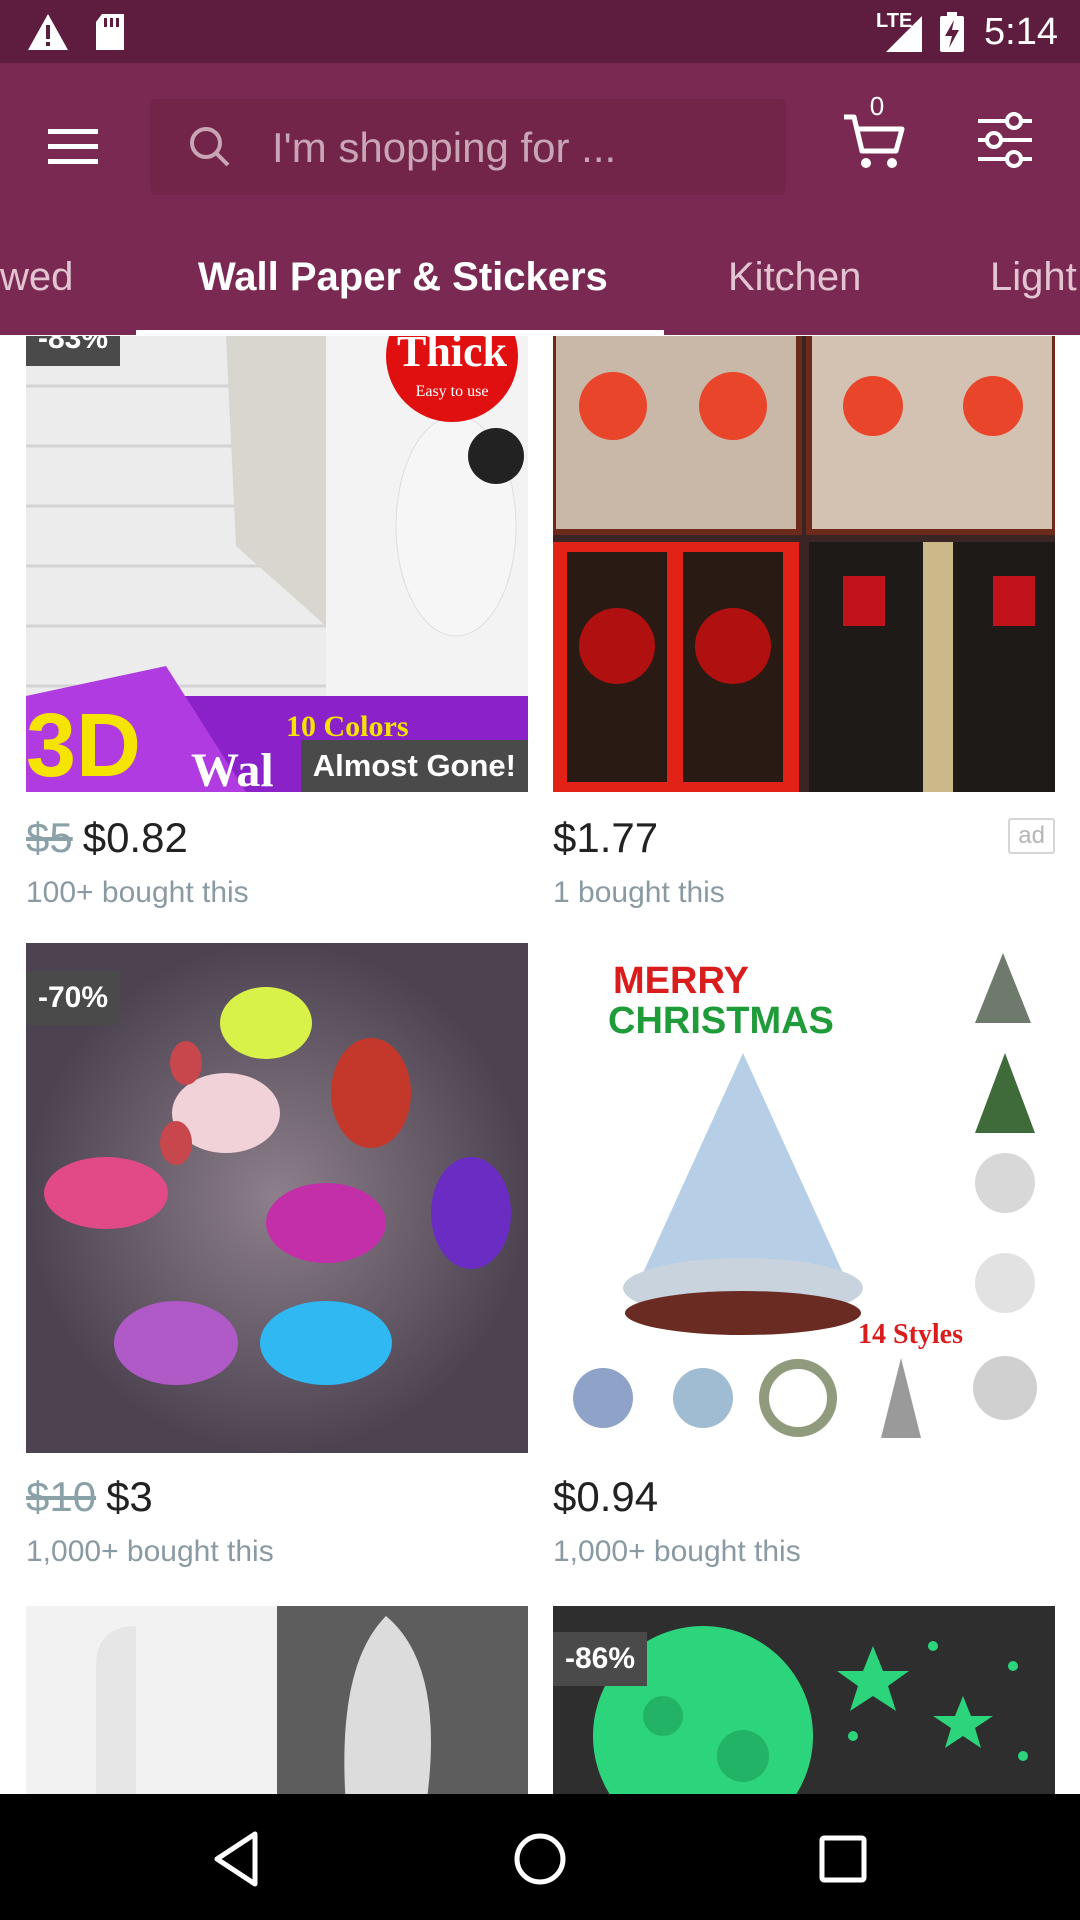  Describe the element at coordinates (1031, 836) in the screenshot. I see `ad-label: ad` at that location.